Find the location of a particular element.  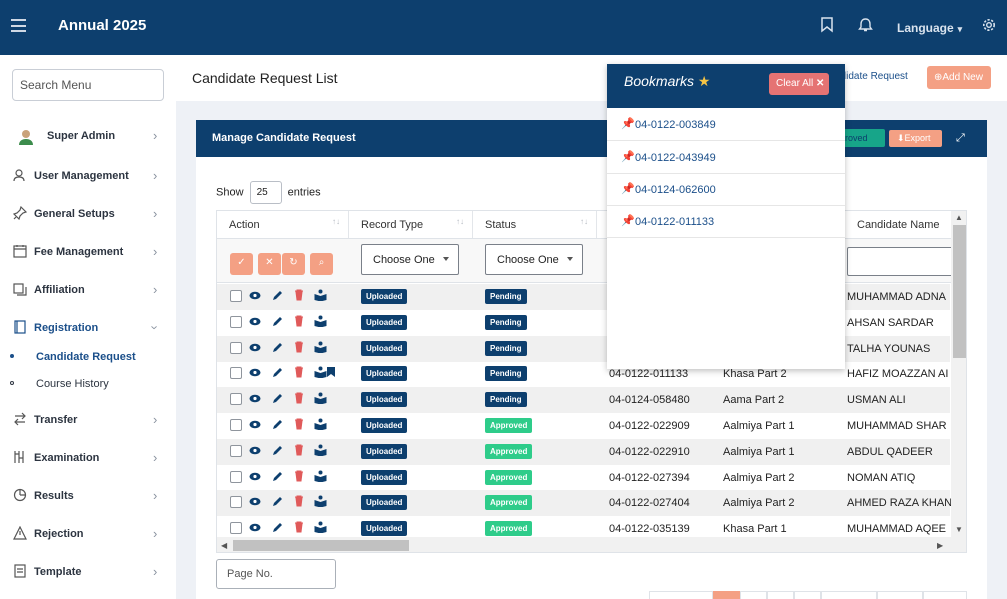

search-menu-input: Search Menu is located at coordinates (88, 85).